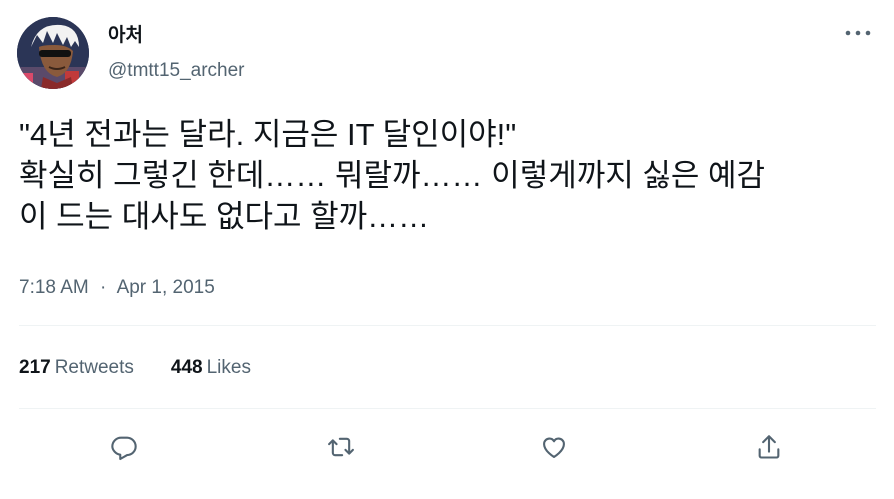  I want to click on more-icon, so click(858, 33).